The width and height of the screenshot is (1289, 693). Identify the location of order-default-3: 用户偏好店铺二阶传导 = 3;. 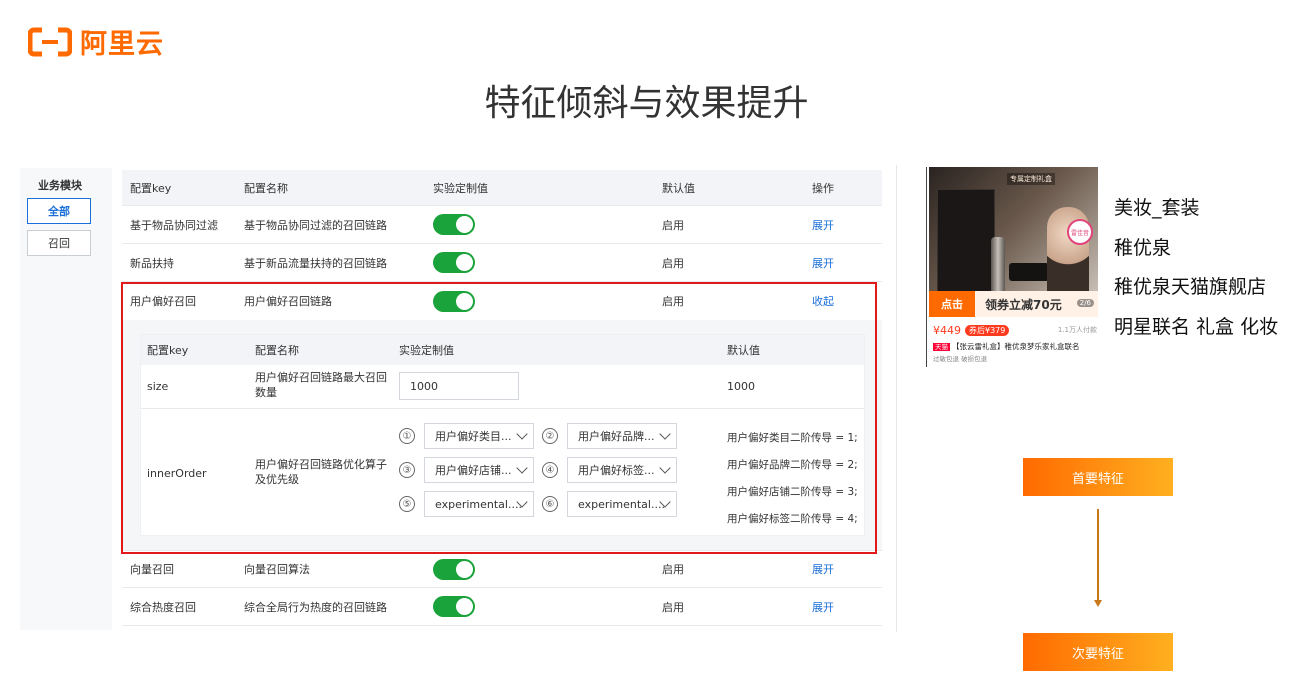
(792, 492).